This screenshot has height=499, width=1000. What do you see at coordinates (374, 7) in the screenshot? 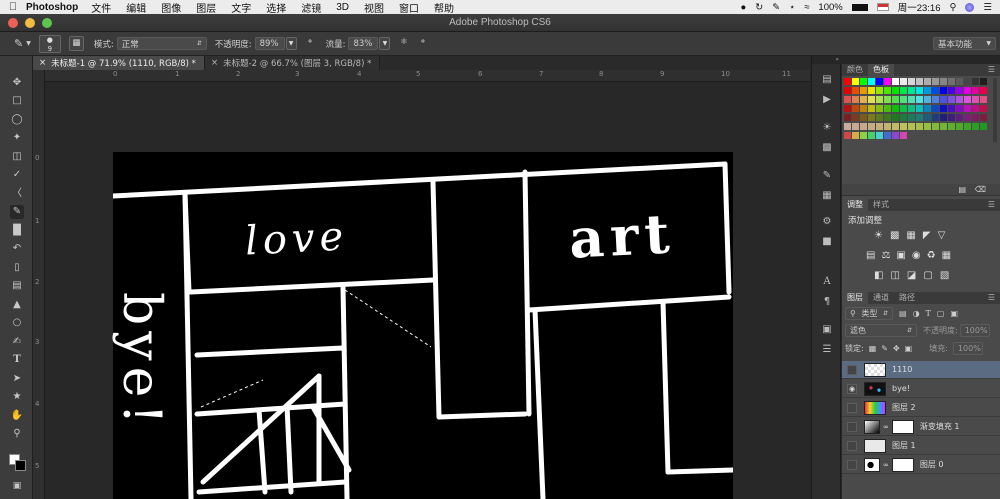
I see `menu-view: 视图` at bounding box center [374, 7].